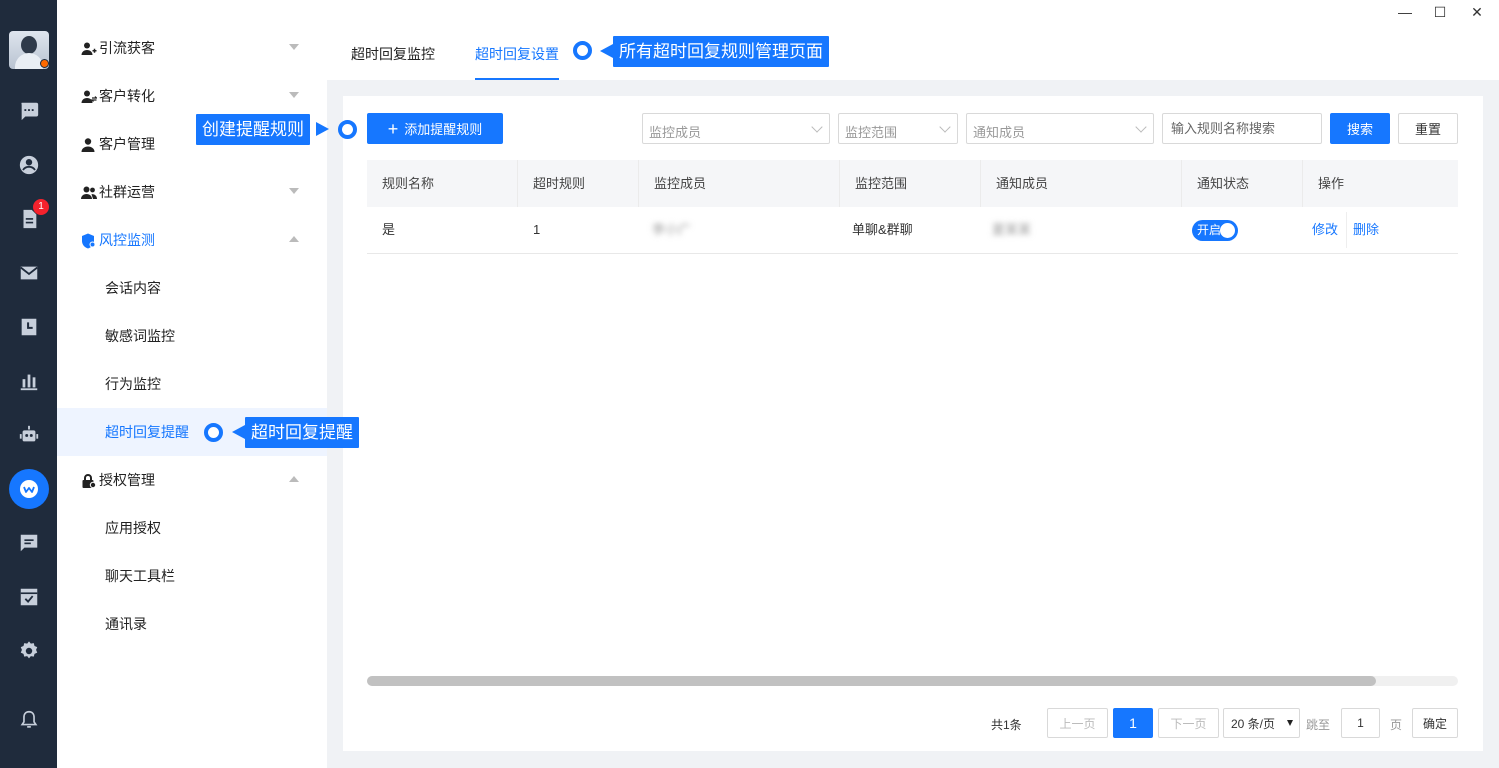  What do you see at coordinates (192, 480) in the screenshot?
I see `menu-group-authorization: 授权管理` at bounding box center [192, 480].